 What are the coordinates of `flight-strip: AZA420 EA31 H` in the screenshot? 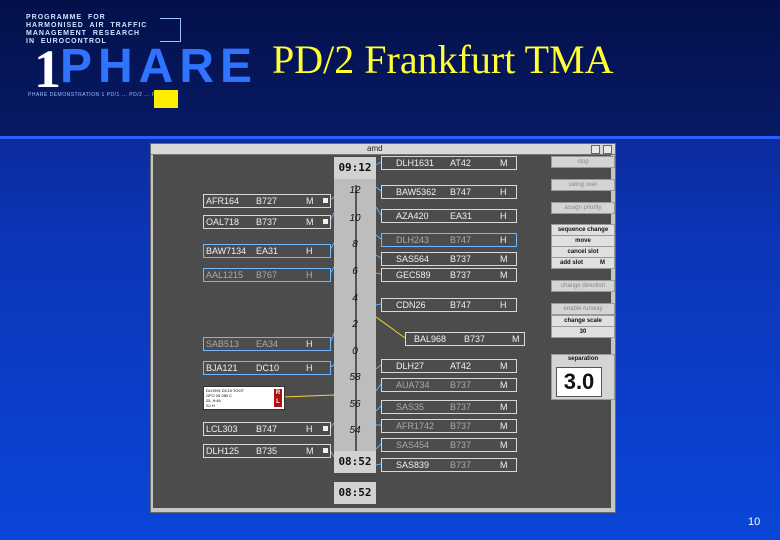 It's located at (449, 216).